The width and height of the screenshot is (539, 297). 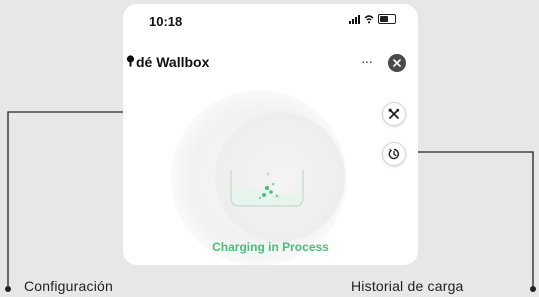 What do you see at coordinates (68, 286) in the screenshot?
I see `configuration-callout-label: Configuración` at bounding box center [68, 286].